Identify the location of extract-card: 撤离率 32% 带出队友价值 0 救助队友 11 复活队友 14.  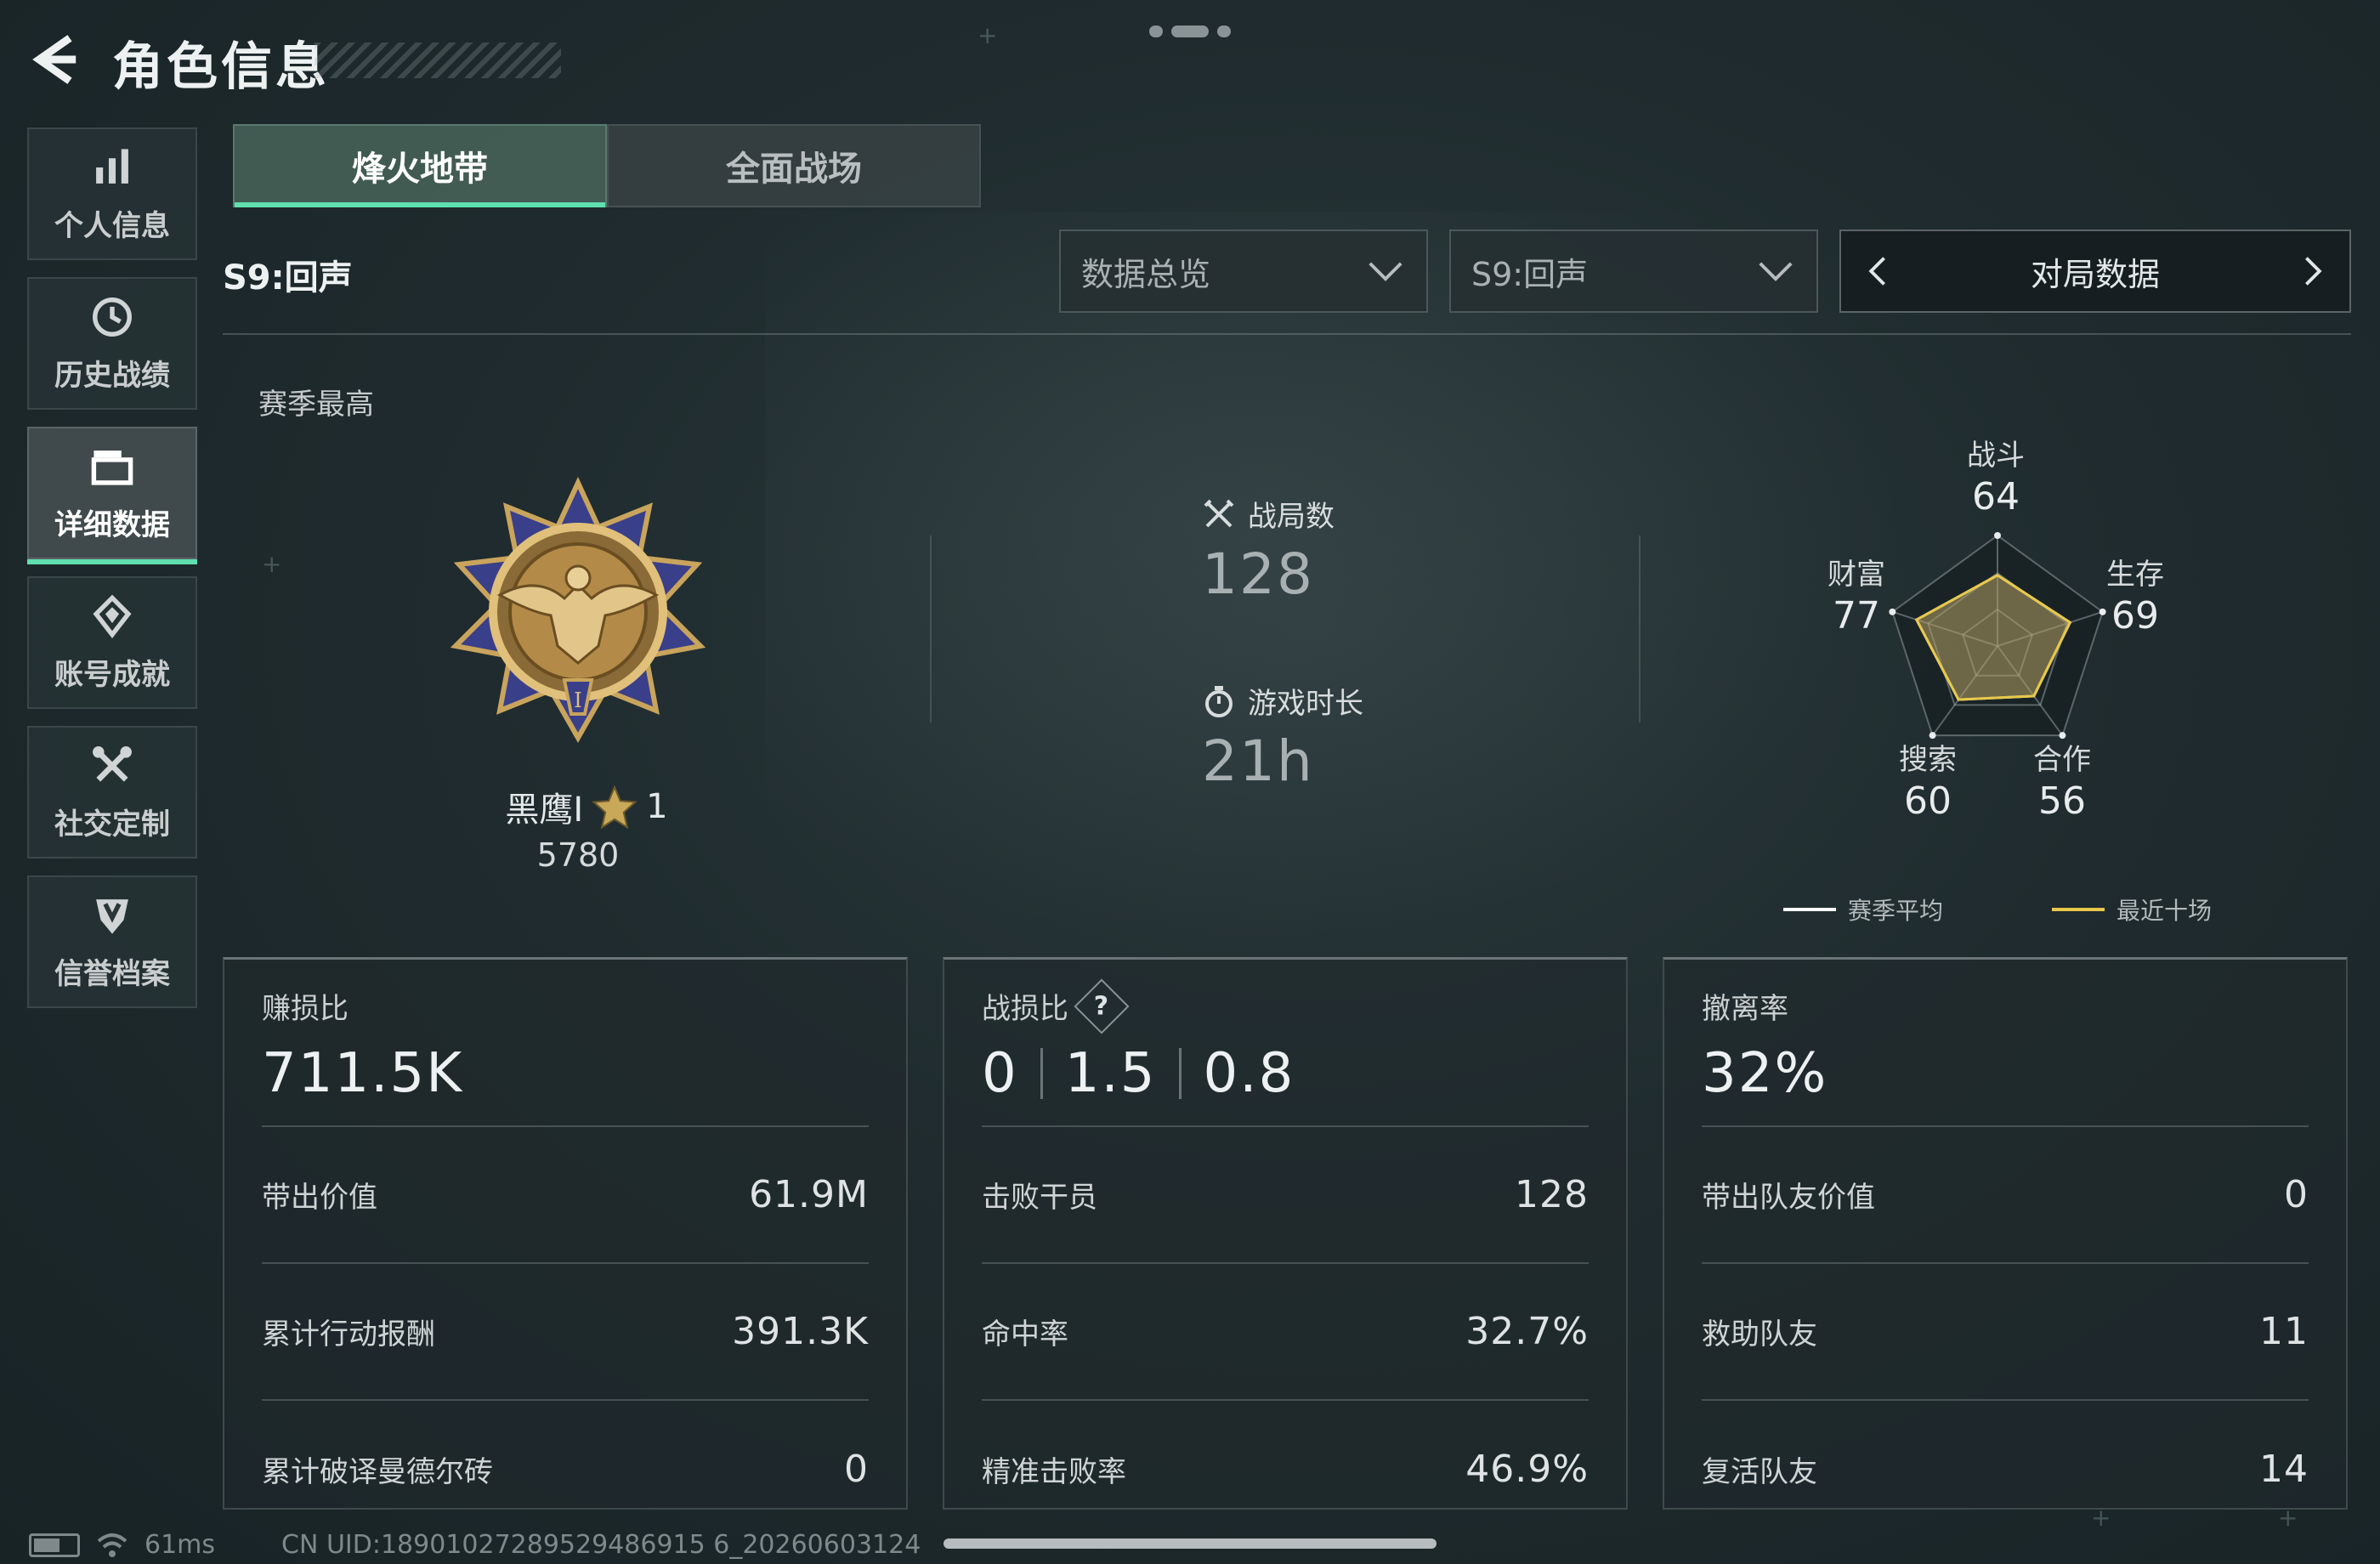
(2005, 1233).